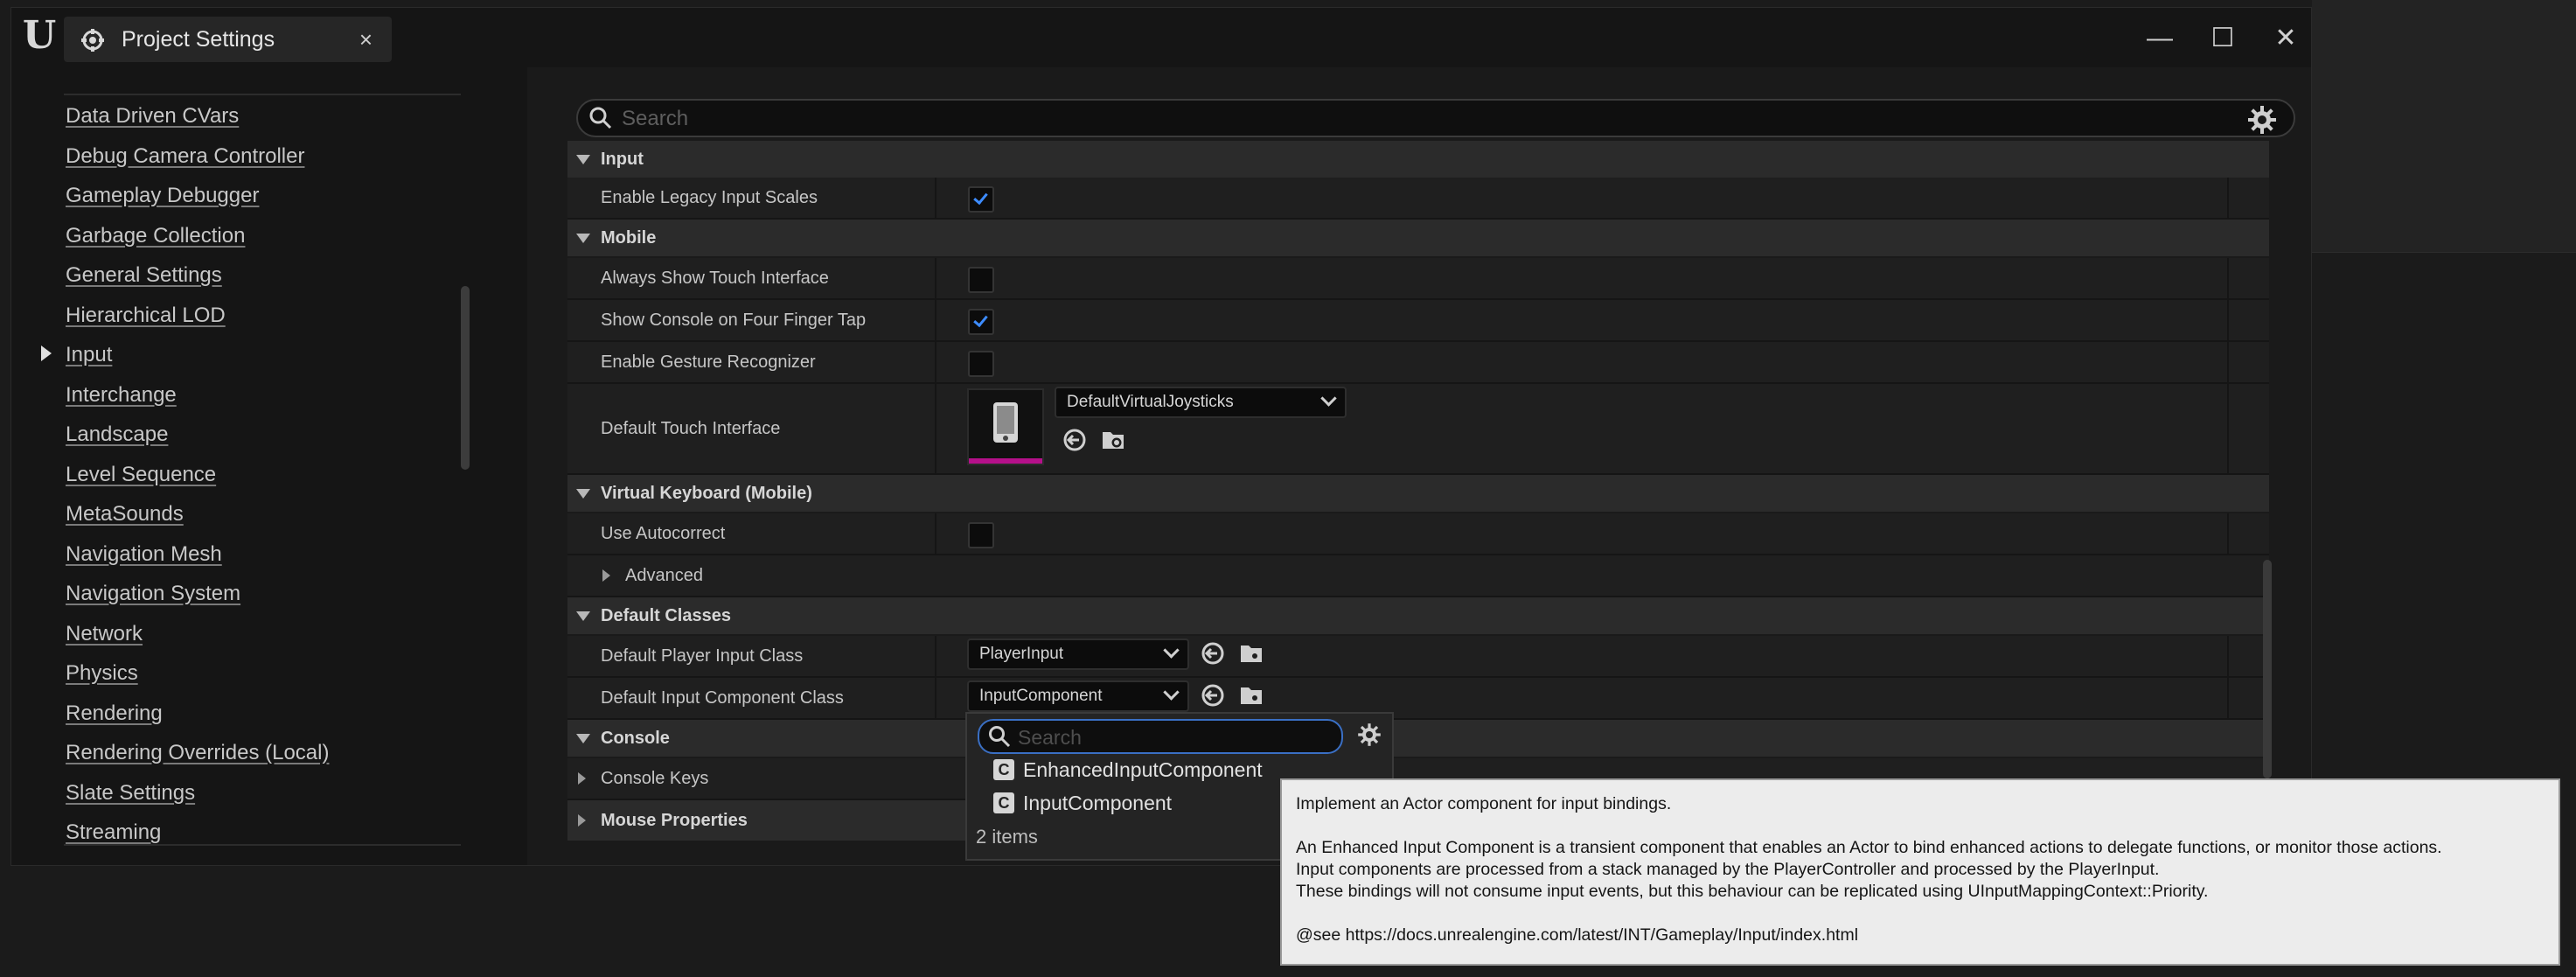 The image size is (2576, 977). I want to click on settings-search-input, so click(1443, 119).